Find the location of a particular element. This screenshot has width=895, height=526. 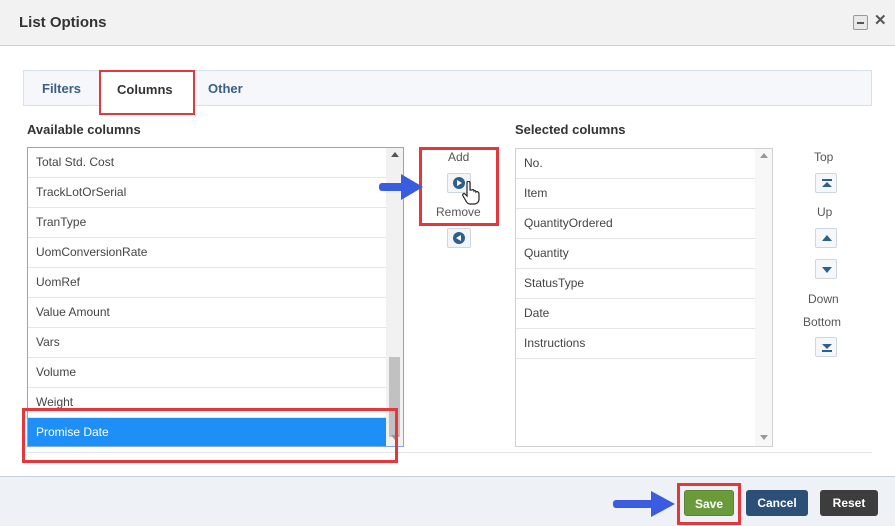

move-down-button is located at coordinates (826, 269).